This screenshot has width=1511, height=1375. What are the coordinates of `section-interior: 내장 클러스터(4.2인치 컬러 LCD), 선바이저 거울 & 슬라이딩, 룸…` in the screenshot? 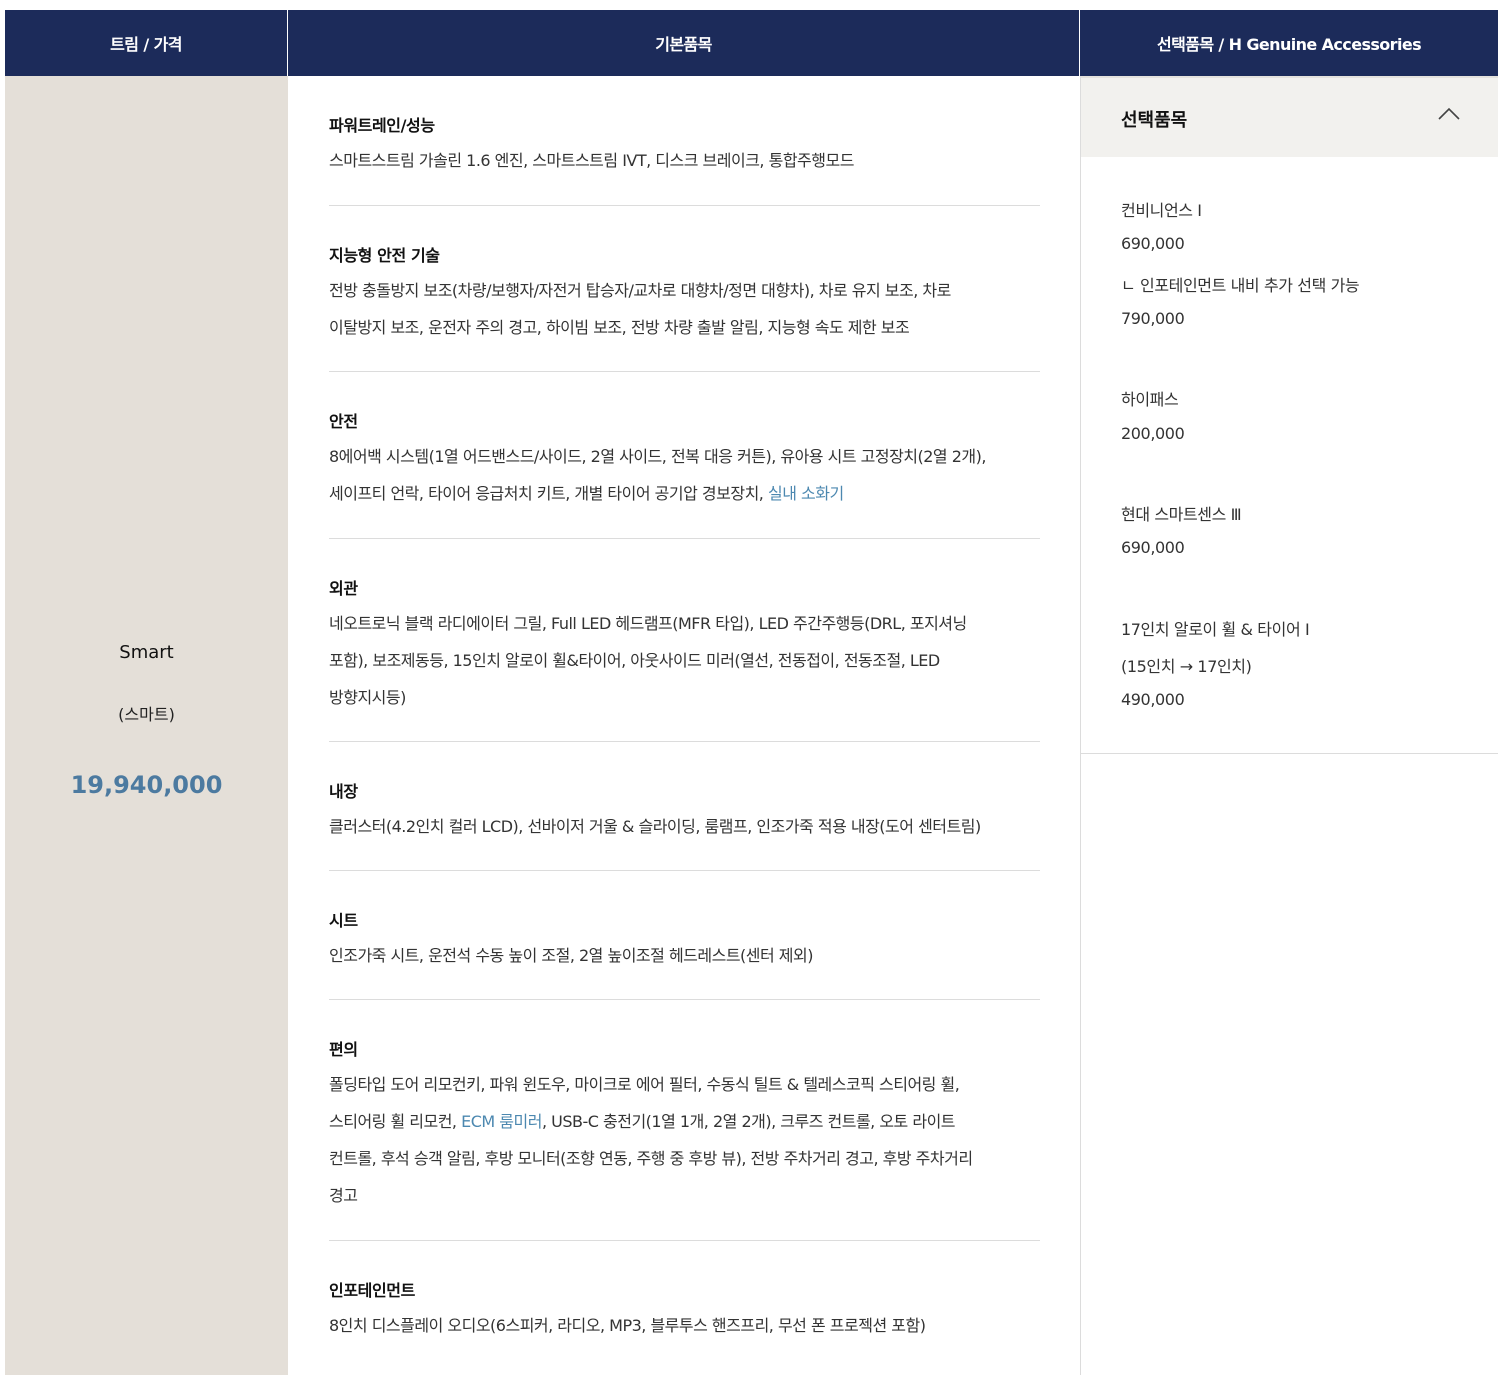 It's located at (684, 806).